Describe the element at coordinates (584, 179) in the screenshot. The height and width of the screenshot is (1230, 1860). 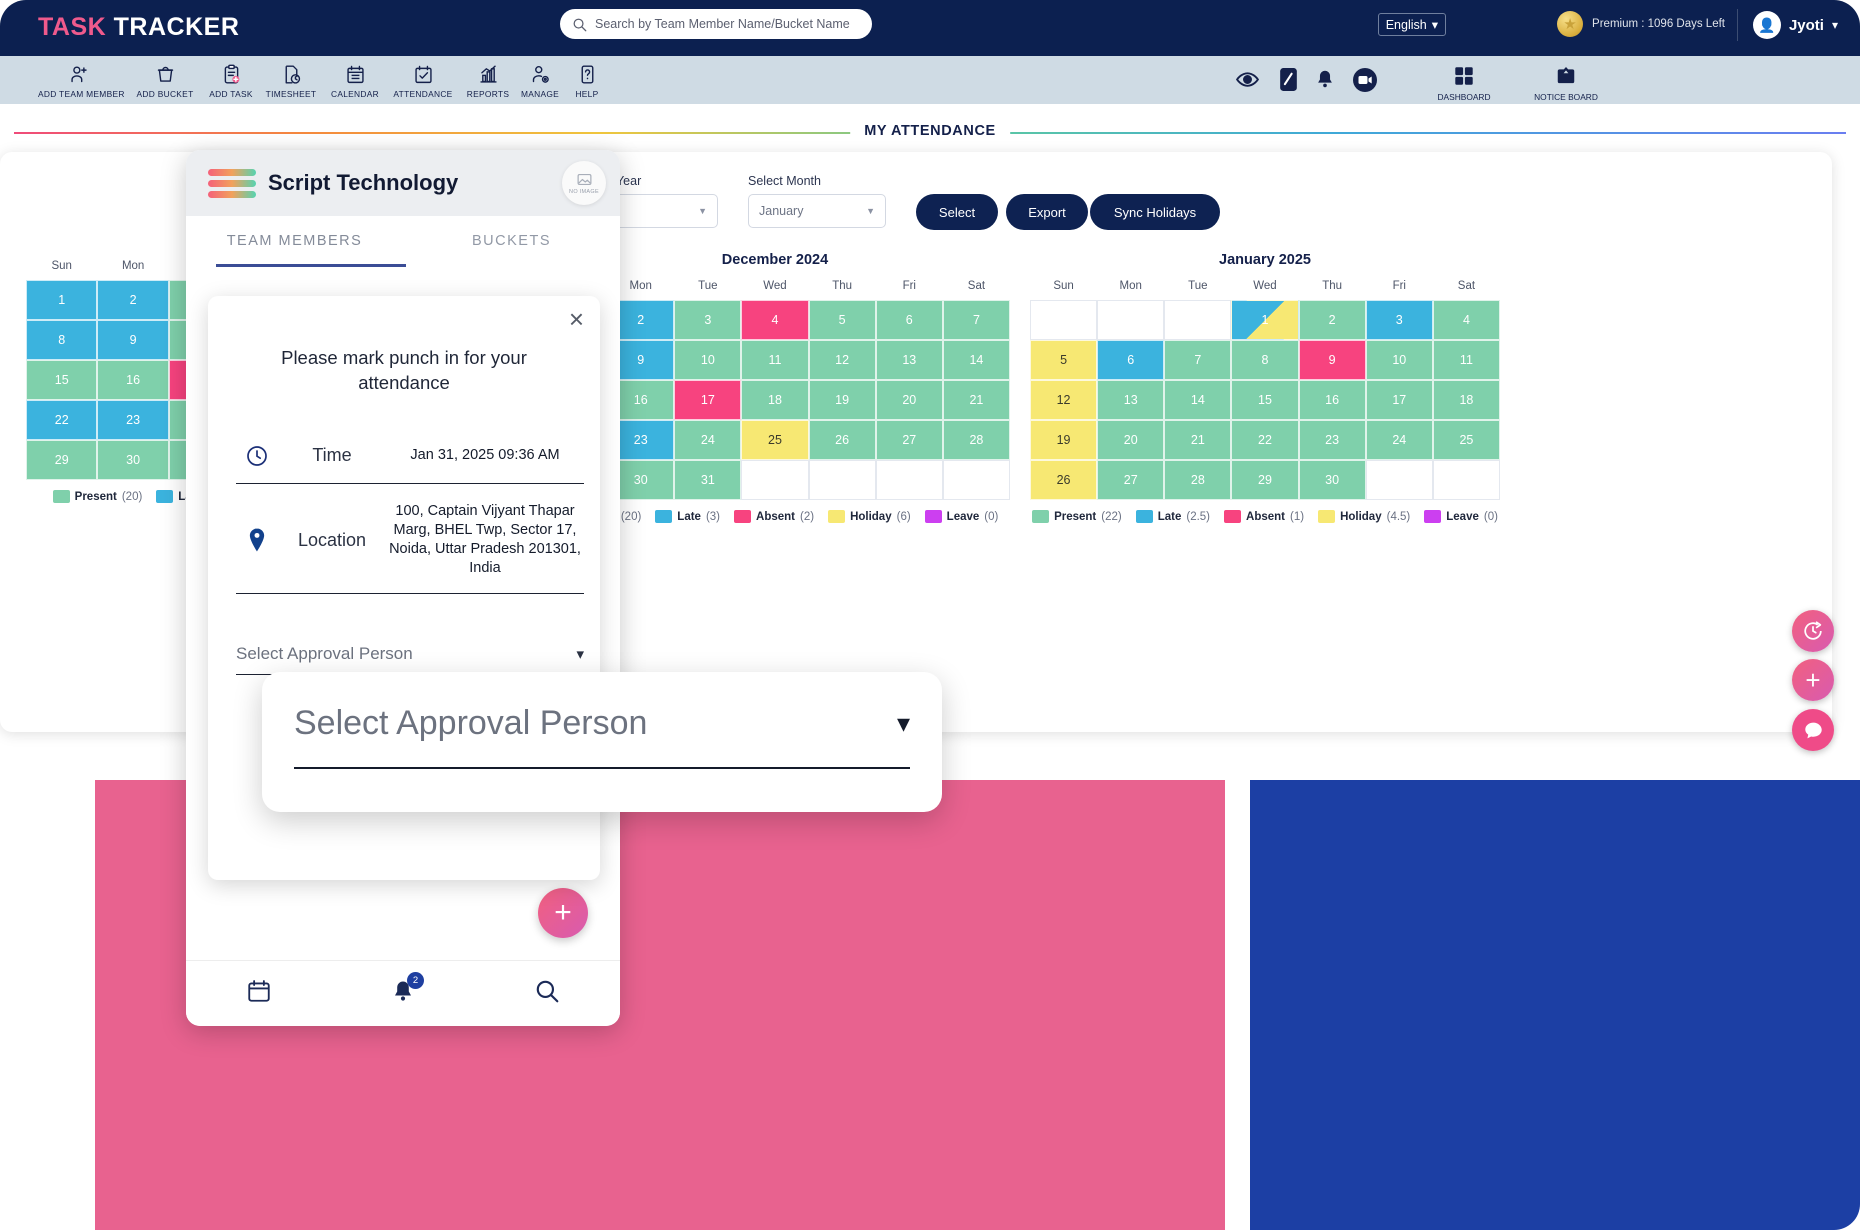
I see `image-placeholder-icon` at that location.